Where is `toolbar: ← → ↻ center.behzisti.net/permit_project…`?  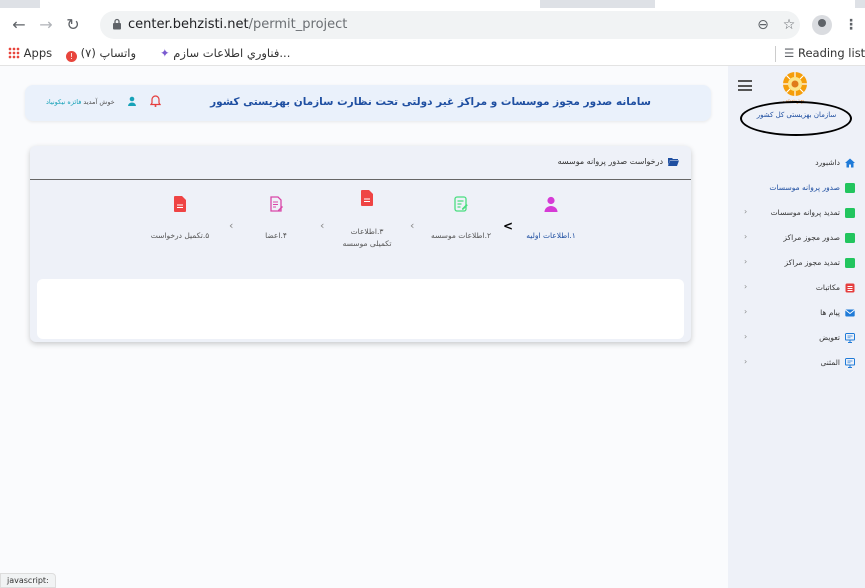
toolbar: ← → ↻ center.behzisti.net/permit_project… is located at coordinates (432, 25).